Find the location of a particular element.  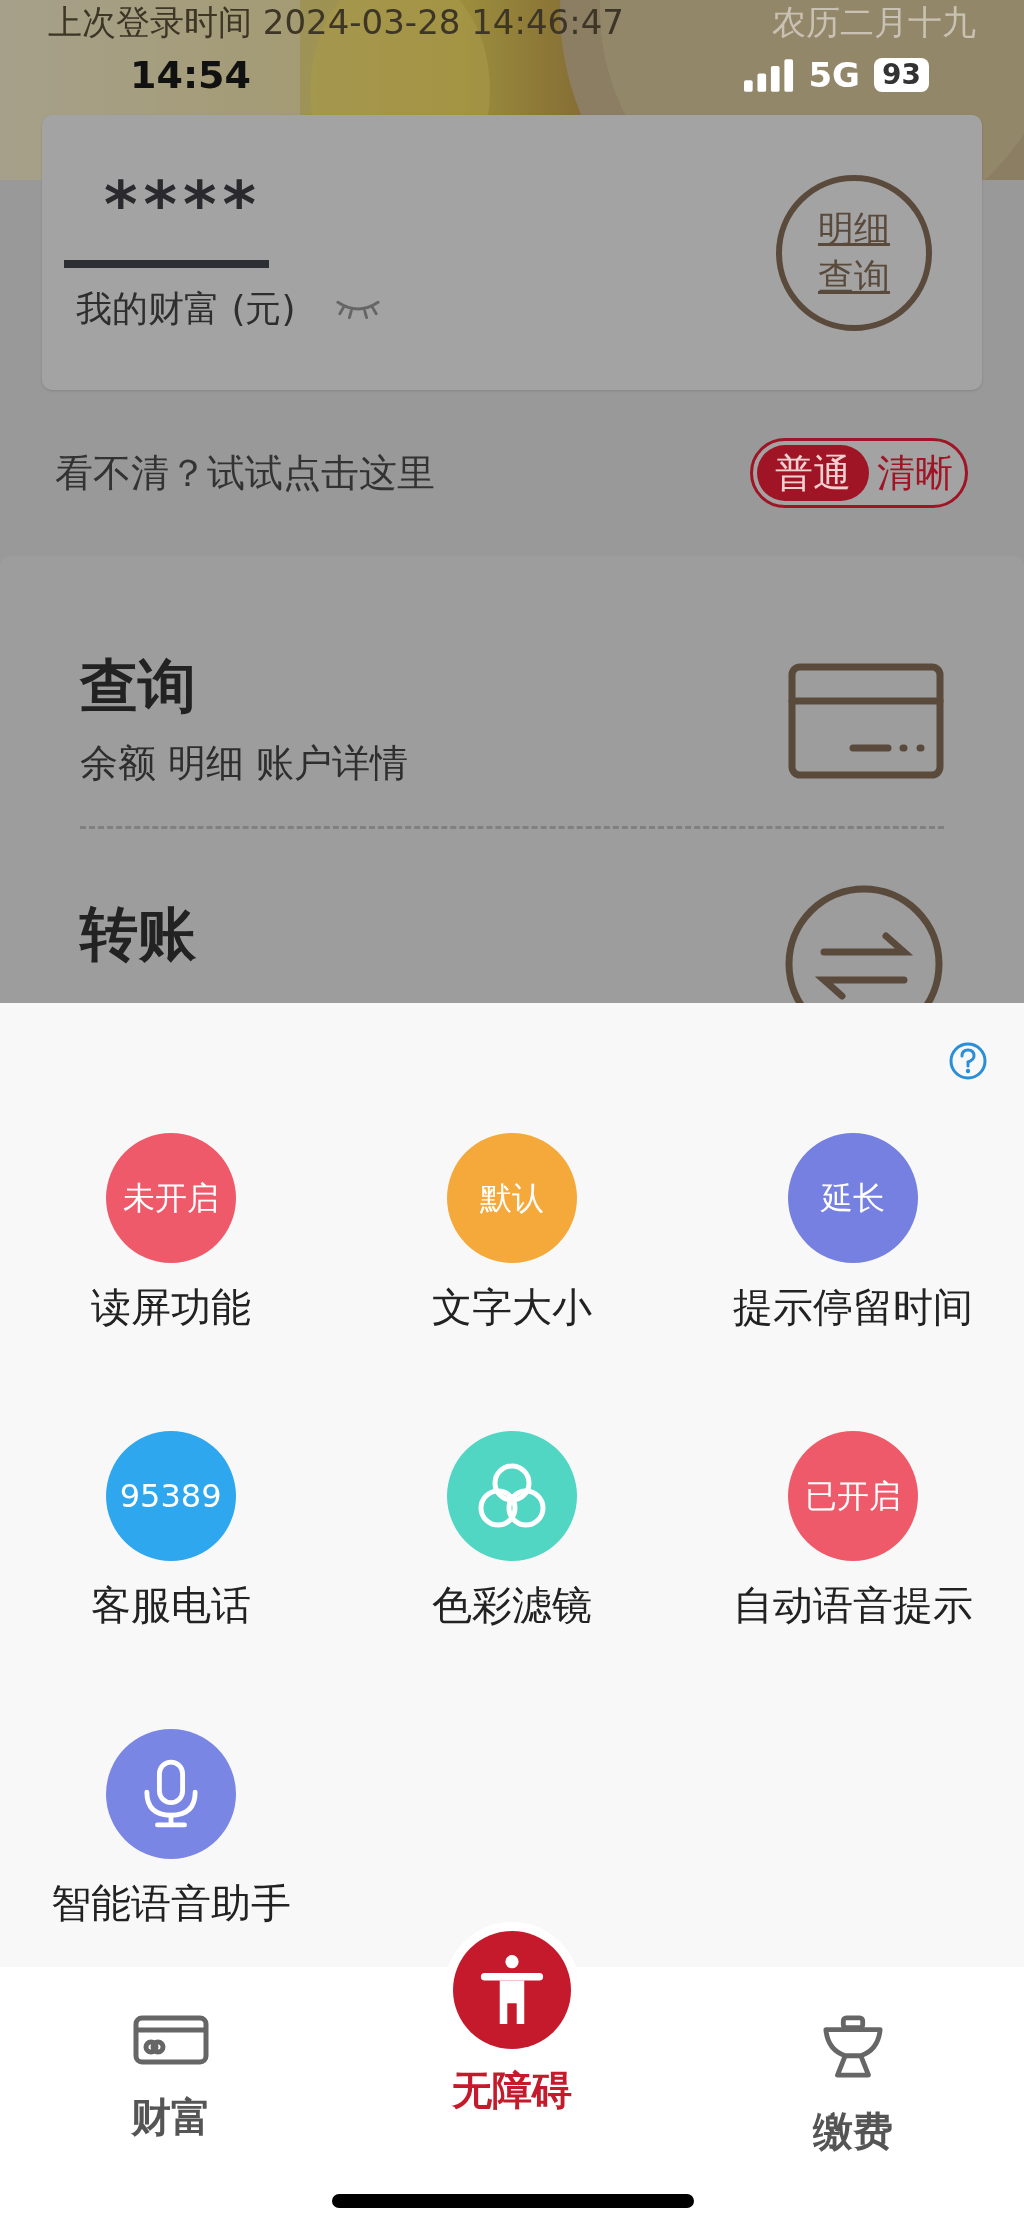

option-label: 文字大小 is located at coordinates (512, 1307).